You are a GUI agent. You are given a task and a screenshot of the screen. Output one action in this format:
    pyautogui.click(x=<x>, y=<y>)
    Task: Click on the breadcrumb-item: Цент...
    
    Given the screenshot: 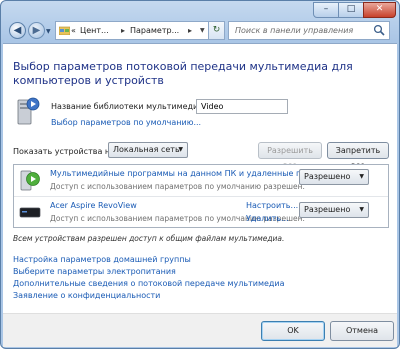 What is the action you would take?
    pyautogui.click(x=94, y=30)
    